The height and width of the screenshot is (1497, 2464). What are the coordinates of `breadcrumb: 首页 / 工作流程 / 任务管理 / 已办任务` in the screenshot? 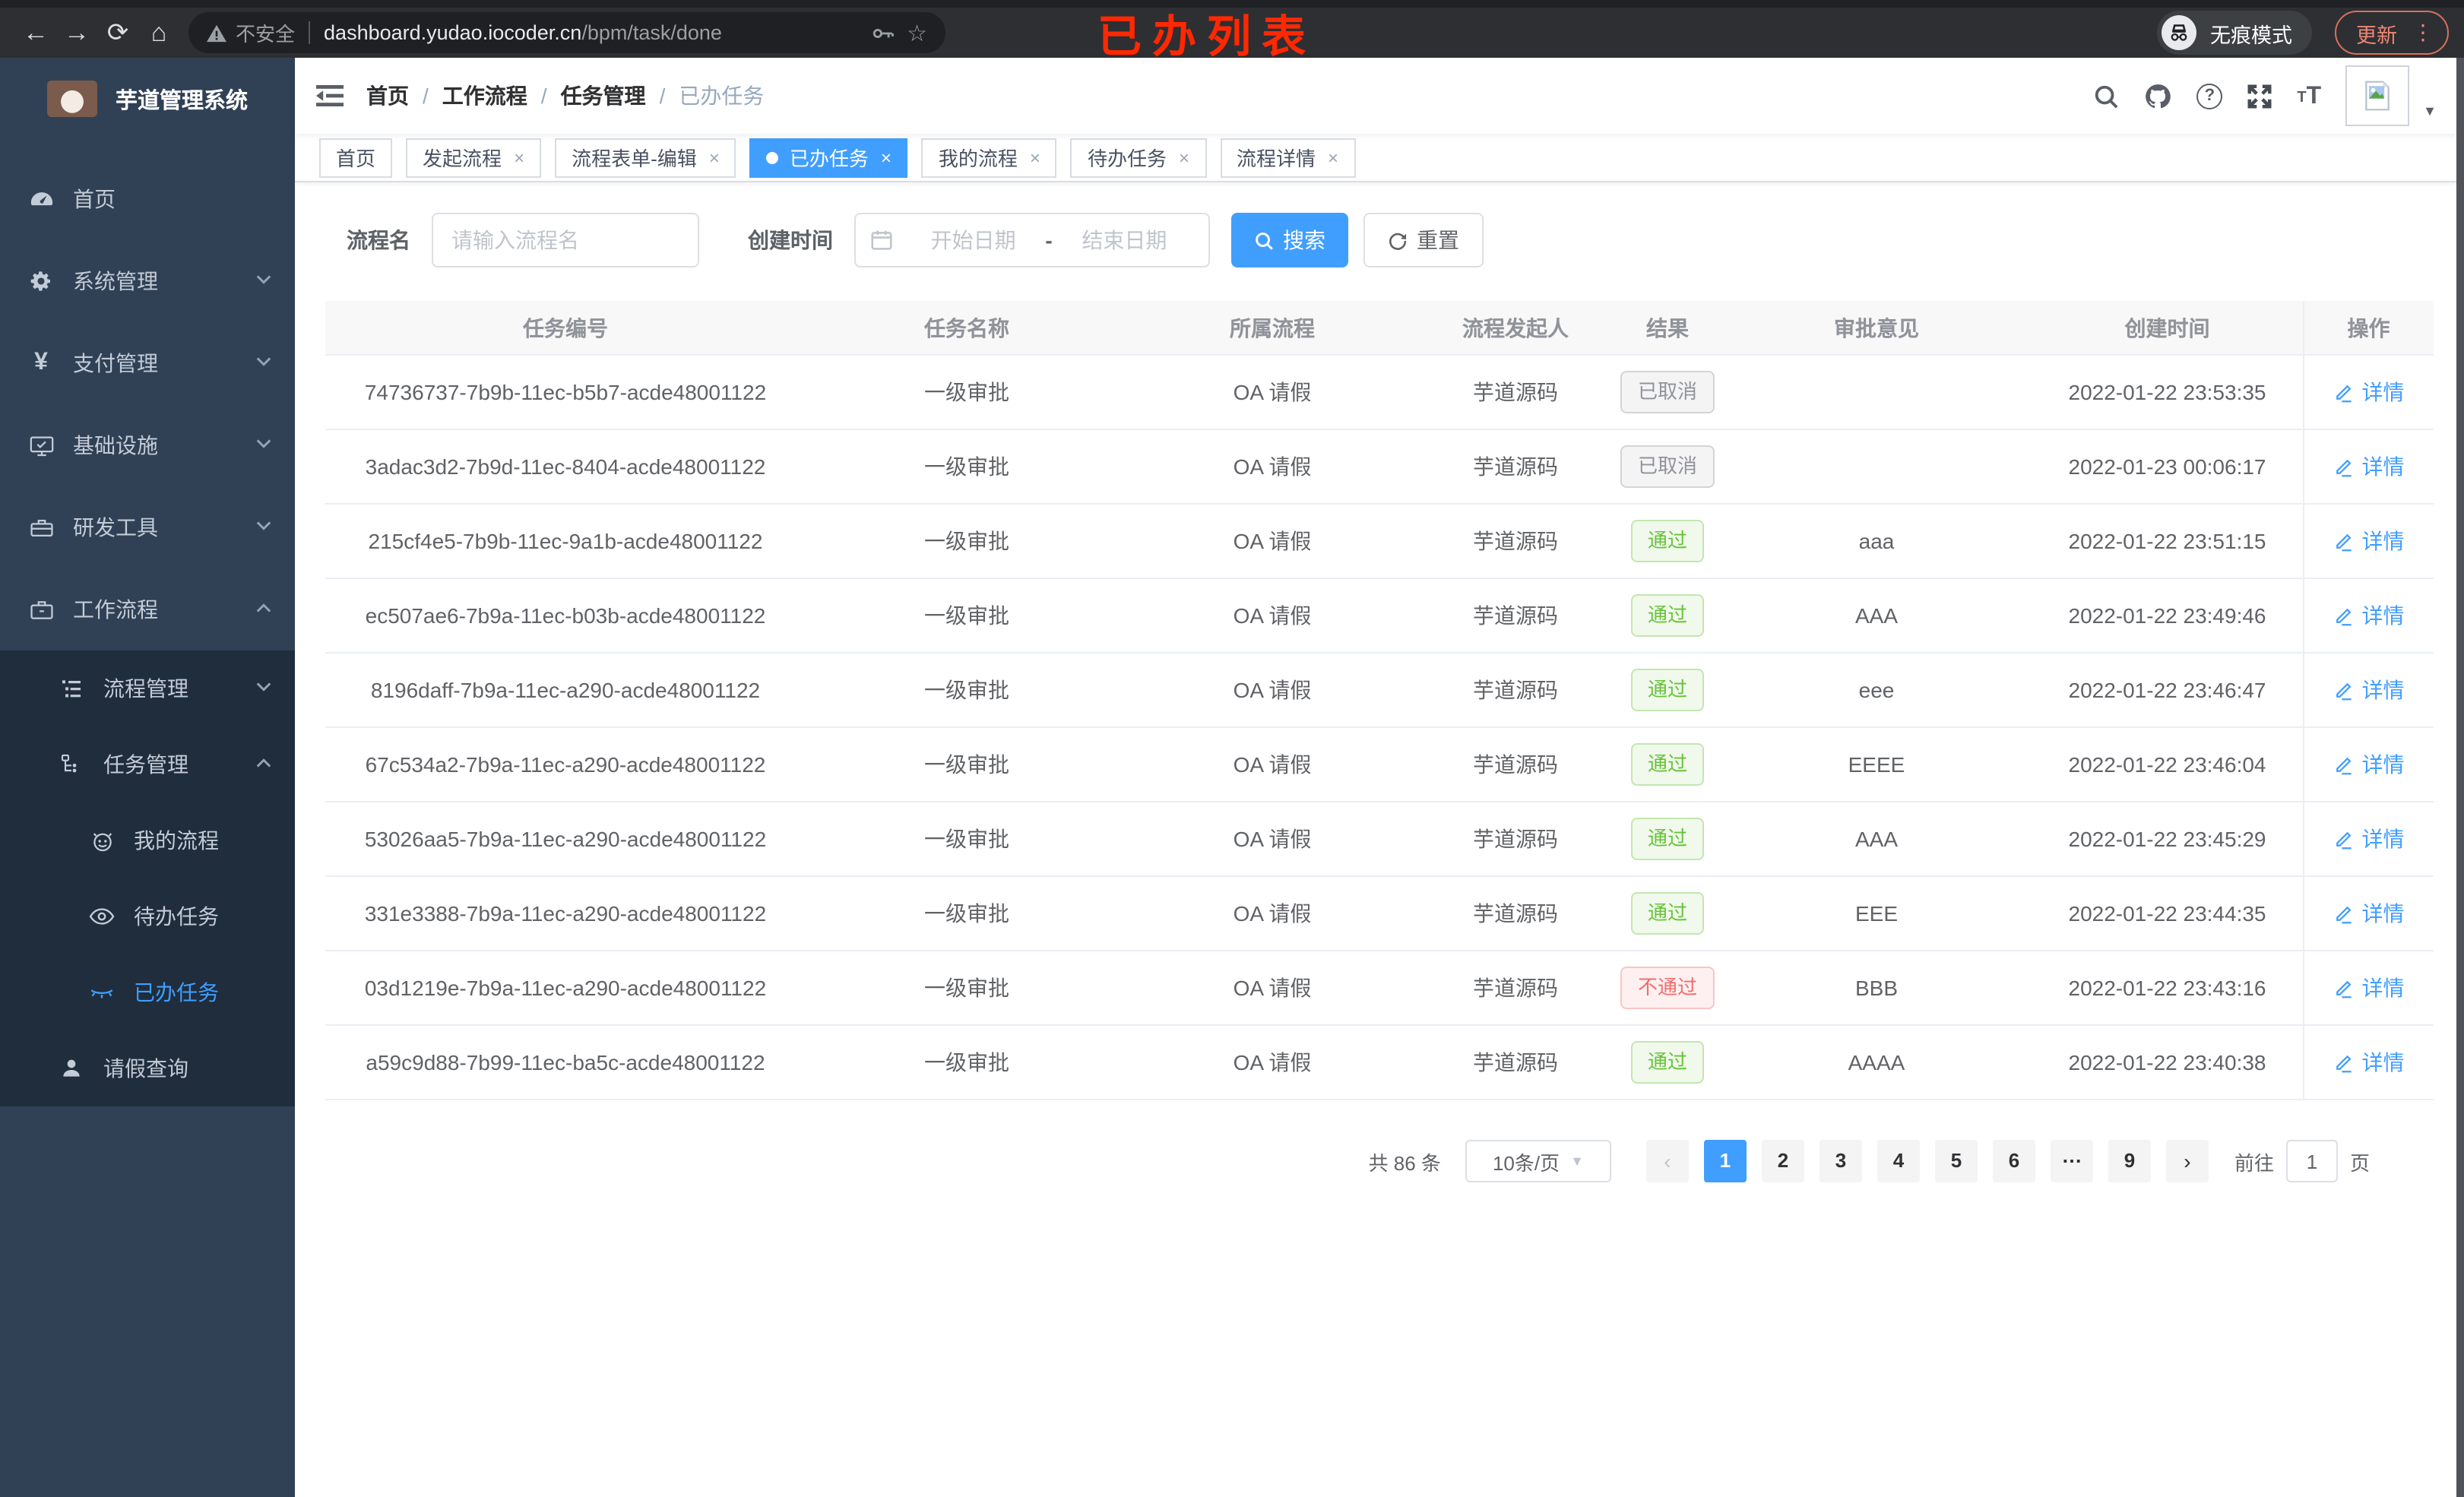 It's located at (565, 96).